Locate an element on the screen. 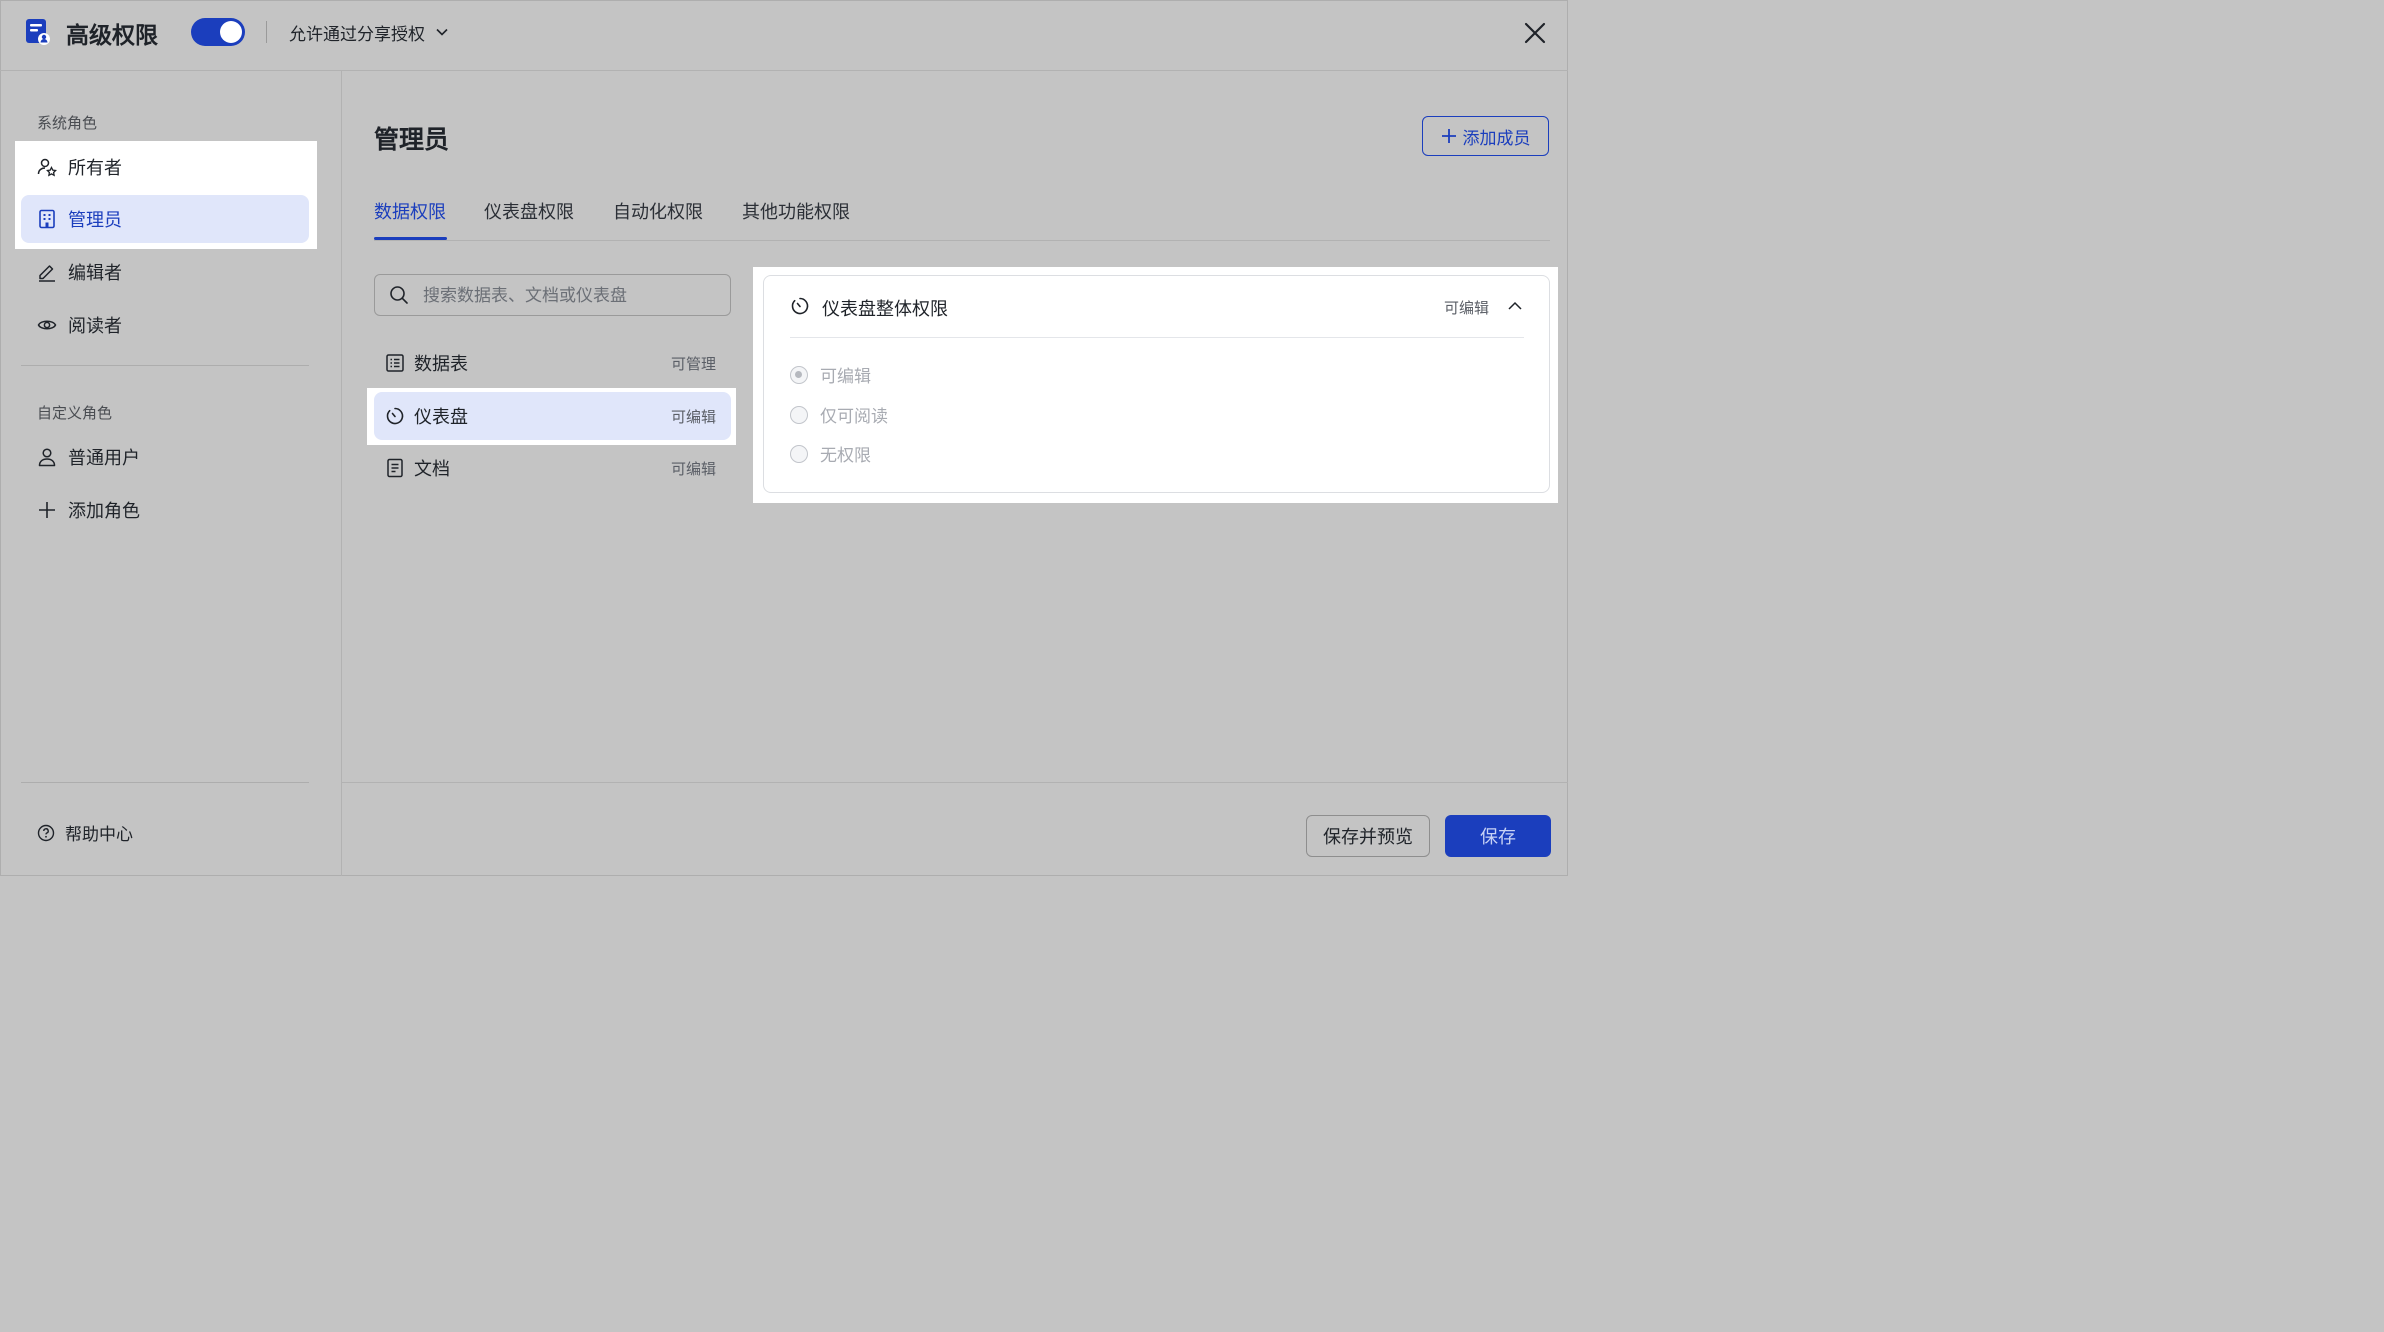 This screenshot has width=2384, height=1332. tab-other-permission: 其他功能权限 is located at coordinates (796, 211).